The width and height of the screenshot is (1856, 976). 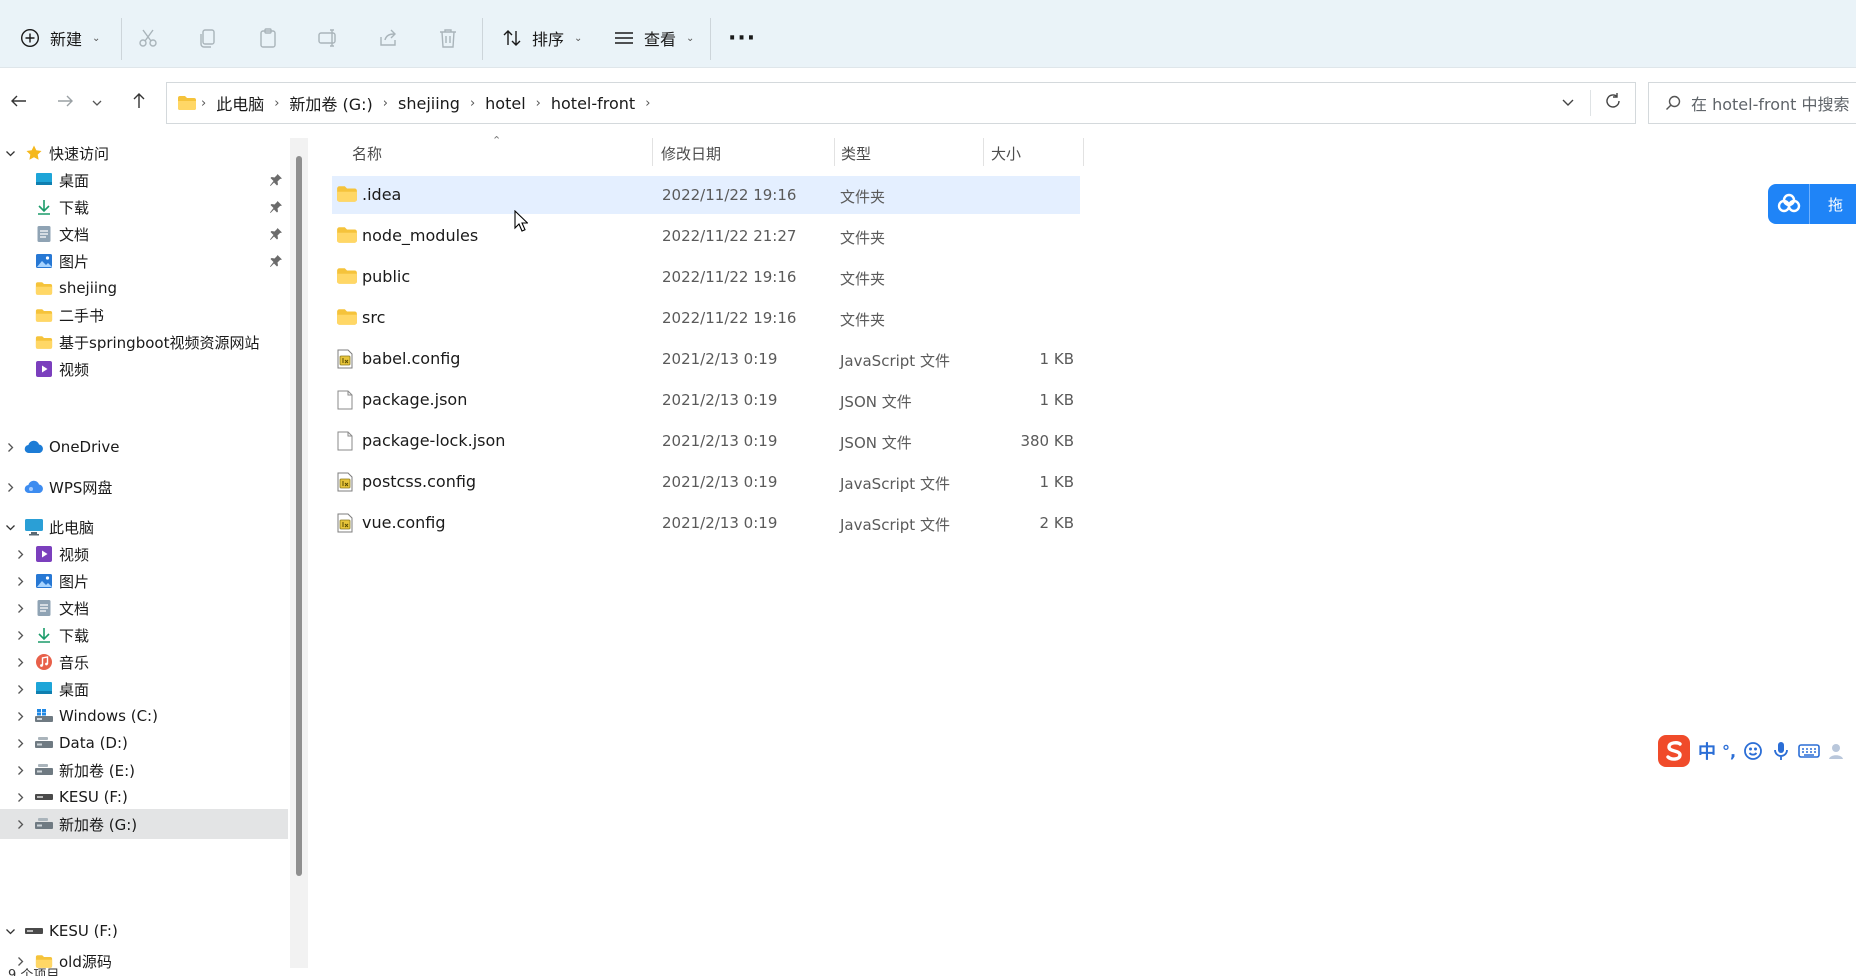 I want to click on file-modified-date: 2022/11/22 21:27, so click(x=729, y=236).